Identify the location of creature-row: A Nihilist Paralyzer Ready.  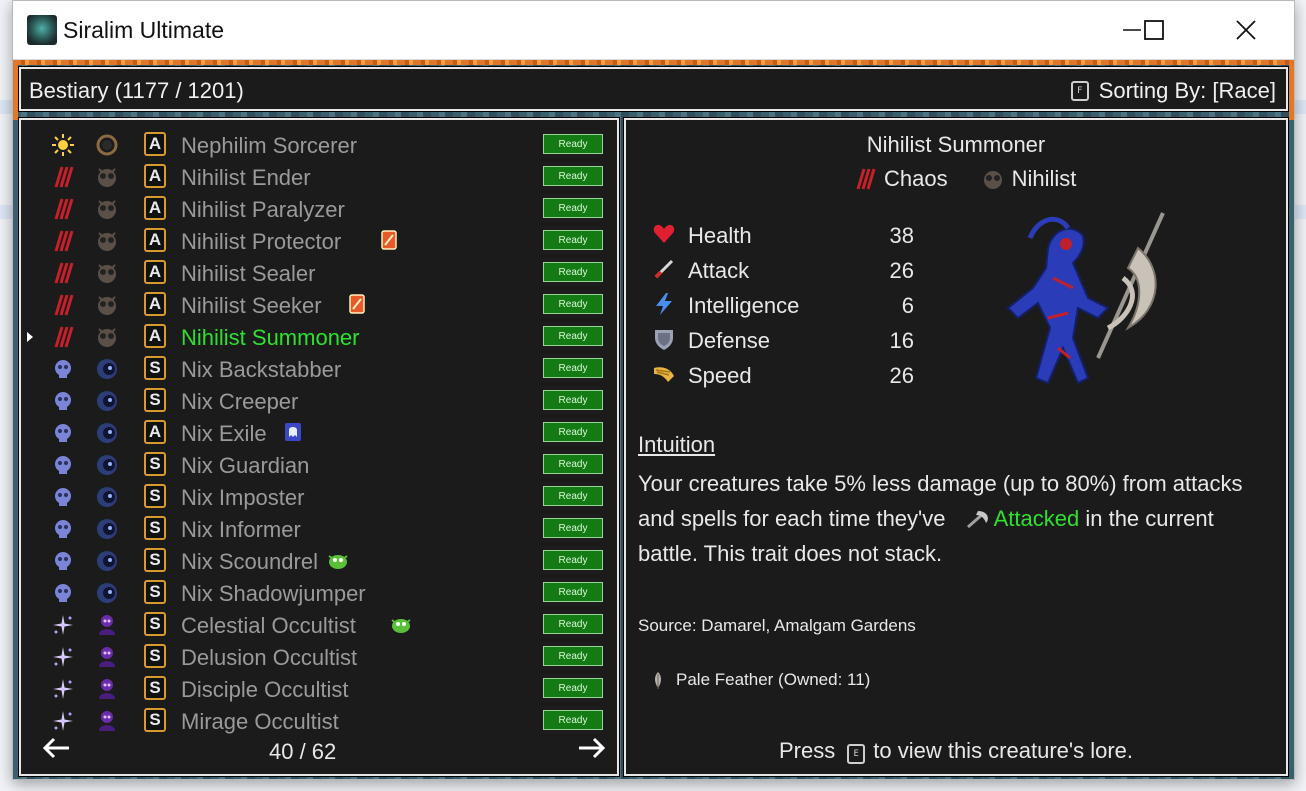
(319, 208).